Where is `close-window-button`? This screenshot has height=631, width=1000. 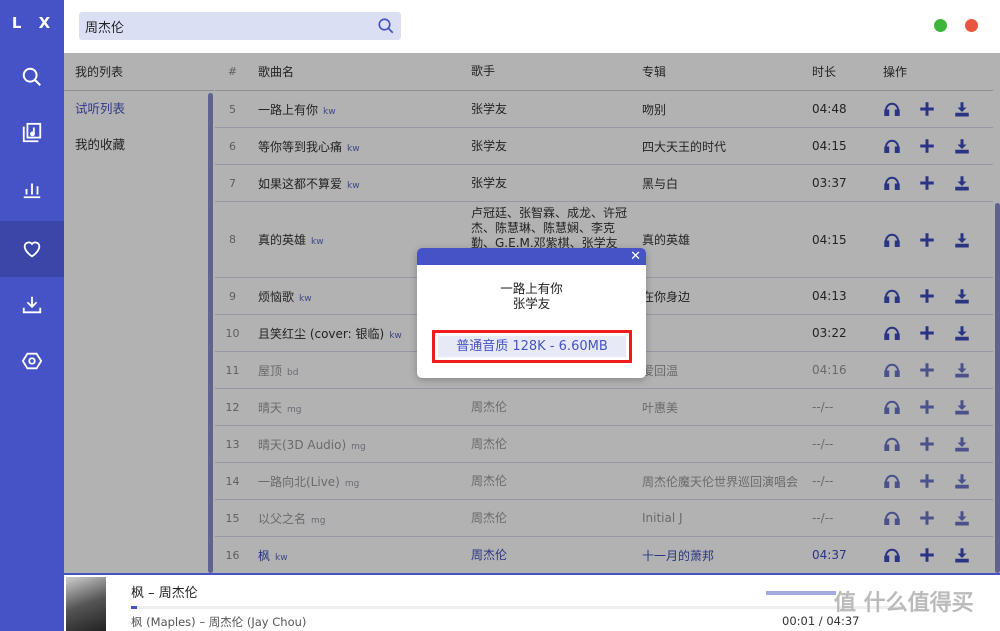
close-window-button is located at coordinates (971, 25).